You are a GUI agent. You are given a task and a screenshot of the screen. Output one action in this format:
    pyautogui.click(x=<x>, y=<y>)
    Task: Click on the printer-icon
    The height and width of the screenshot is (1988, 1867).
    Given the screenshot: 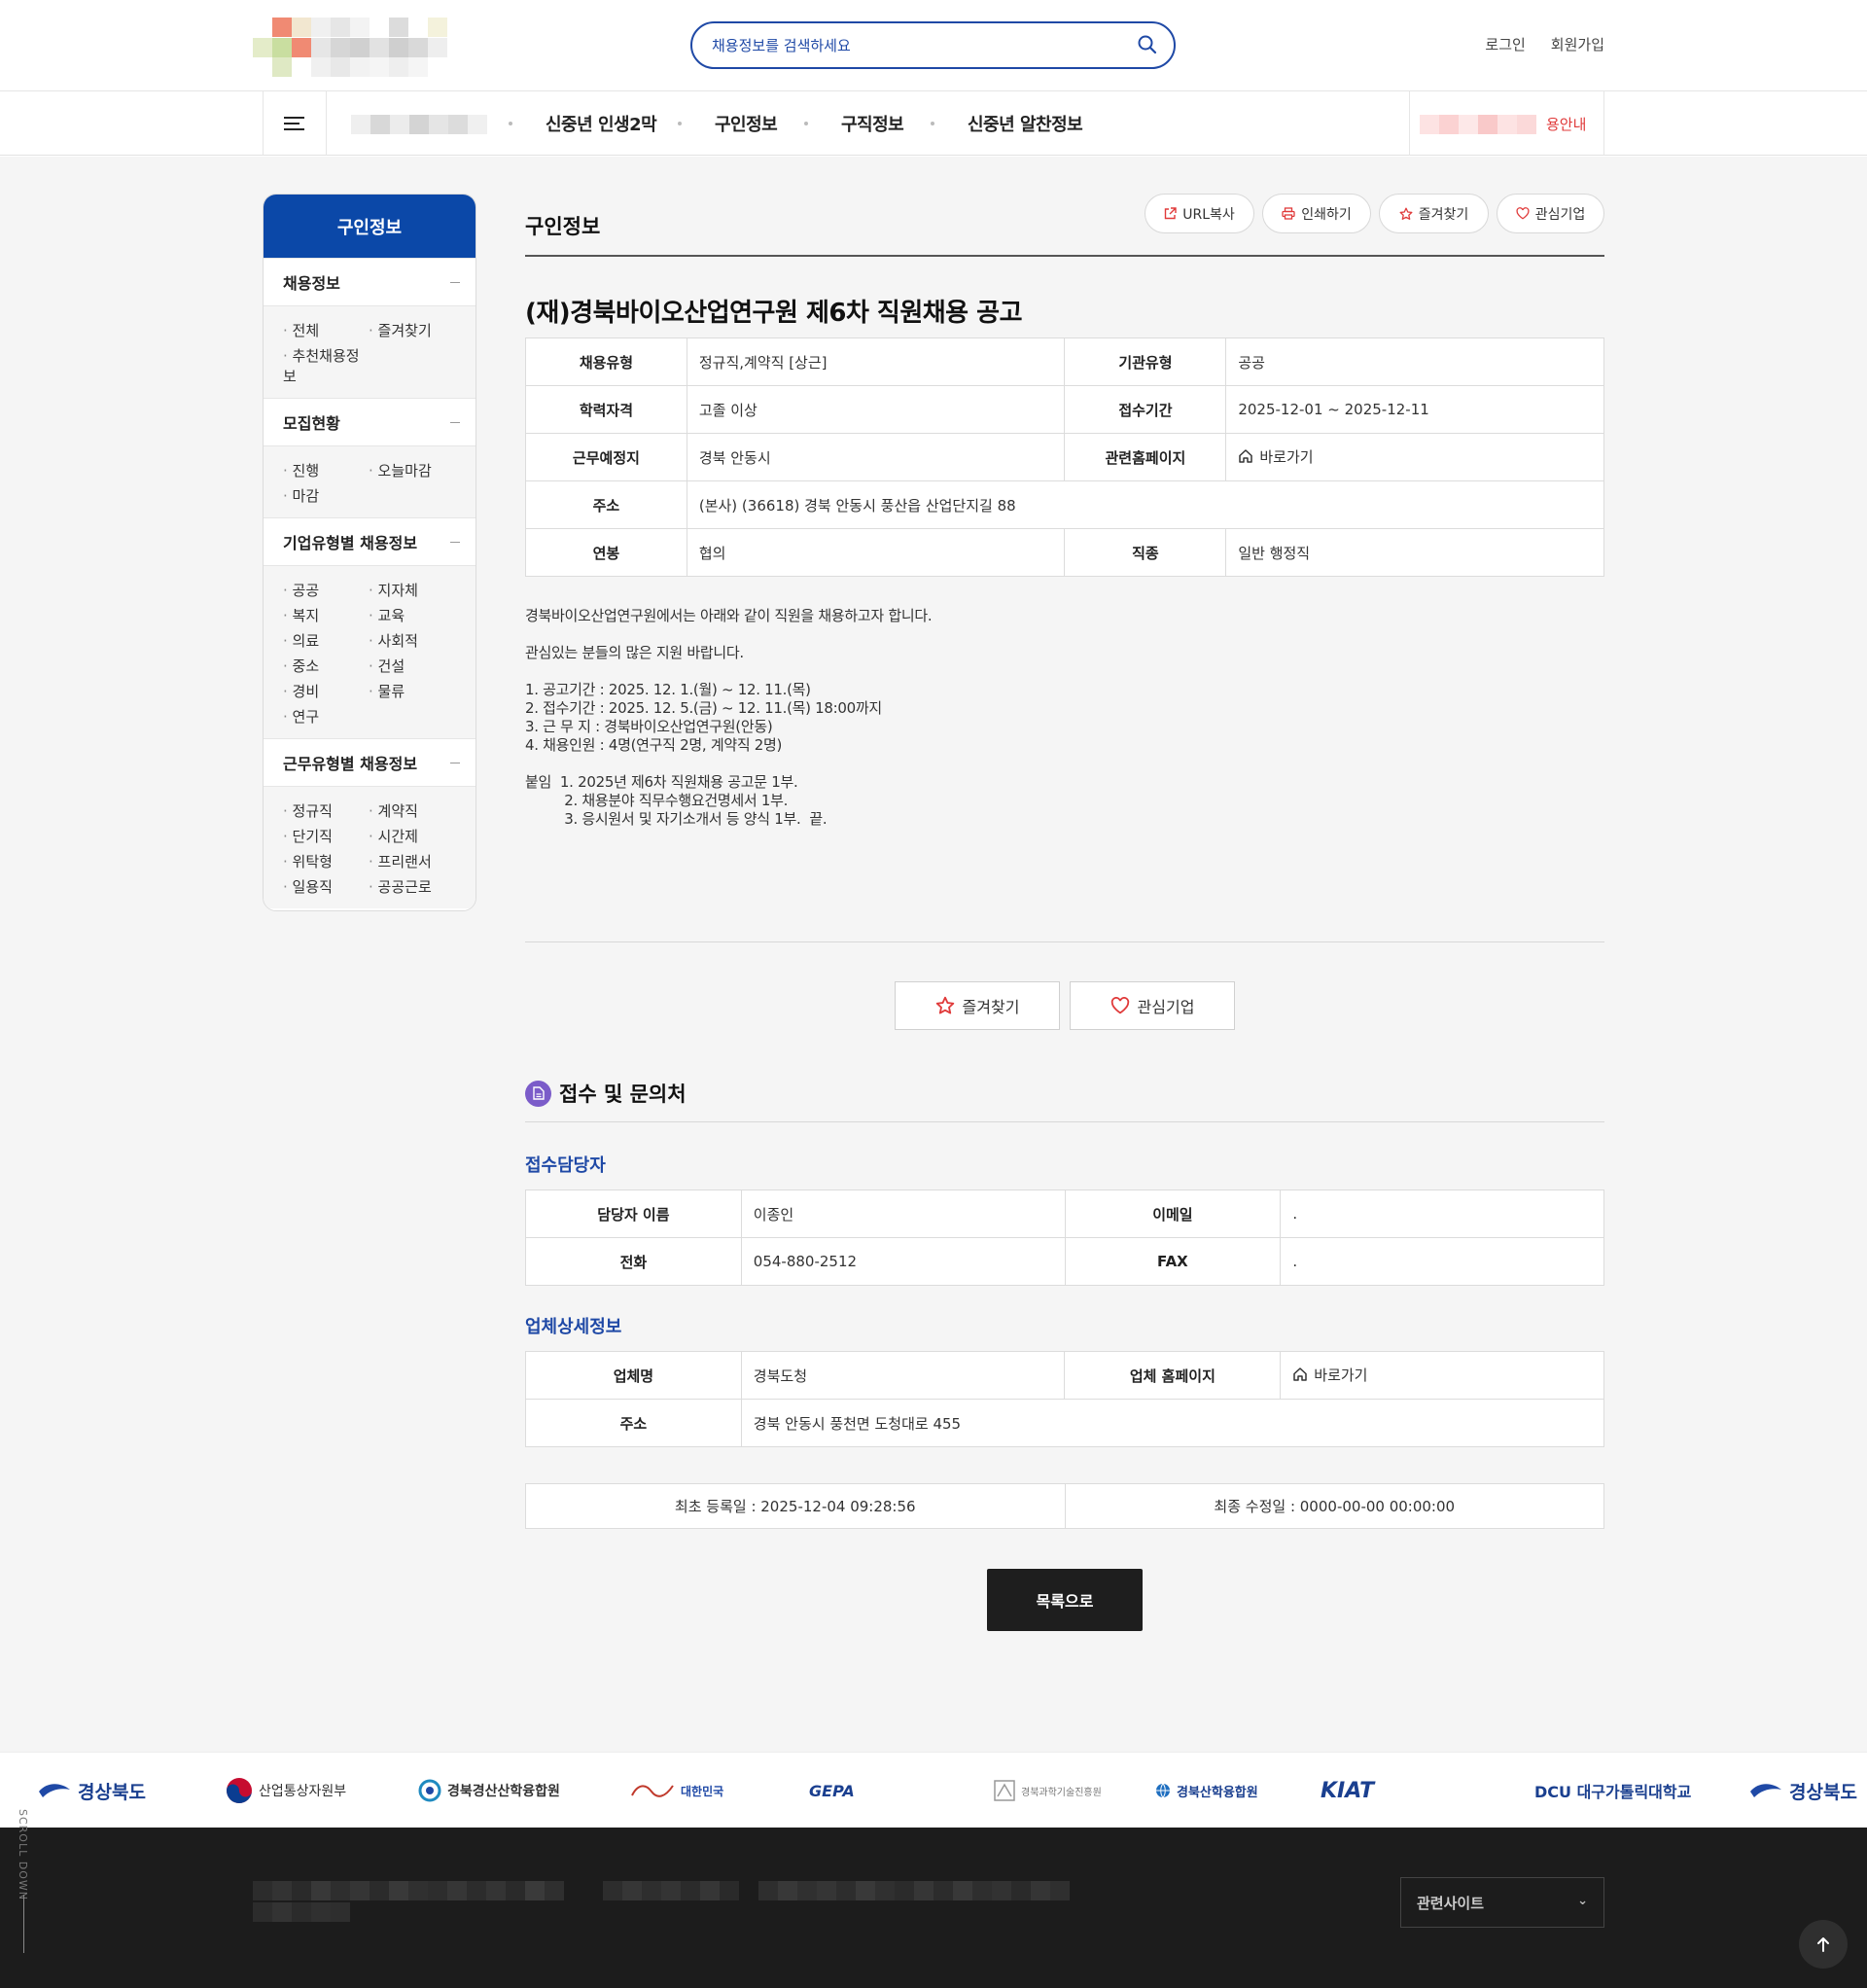 What is the action you would take?
    pyautogui.click(x=1288, y=213)
    